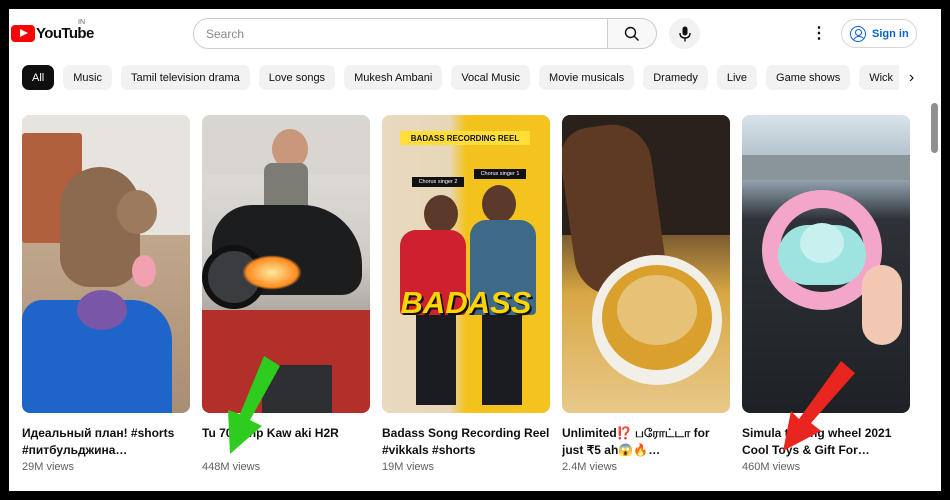 The image size is (950, 500). What do you see at coordinates (438, 182) in the screenshot?
I see `thumbnail-label: Chorus singer 2` at bounding box center [438, 182].